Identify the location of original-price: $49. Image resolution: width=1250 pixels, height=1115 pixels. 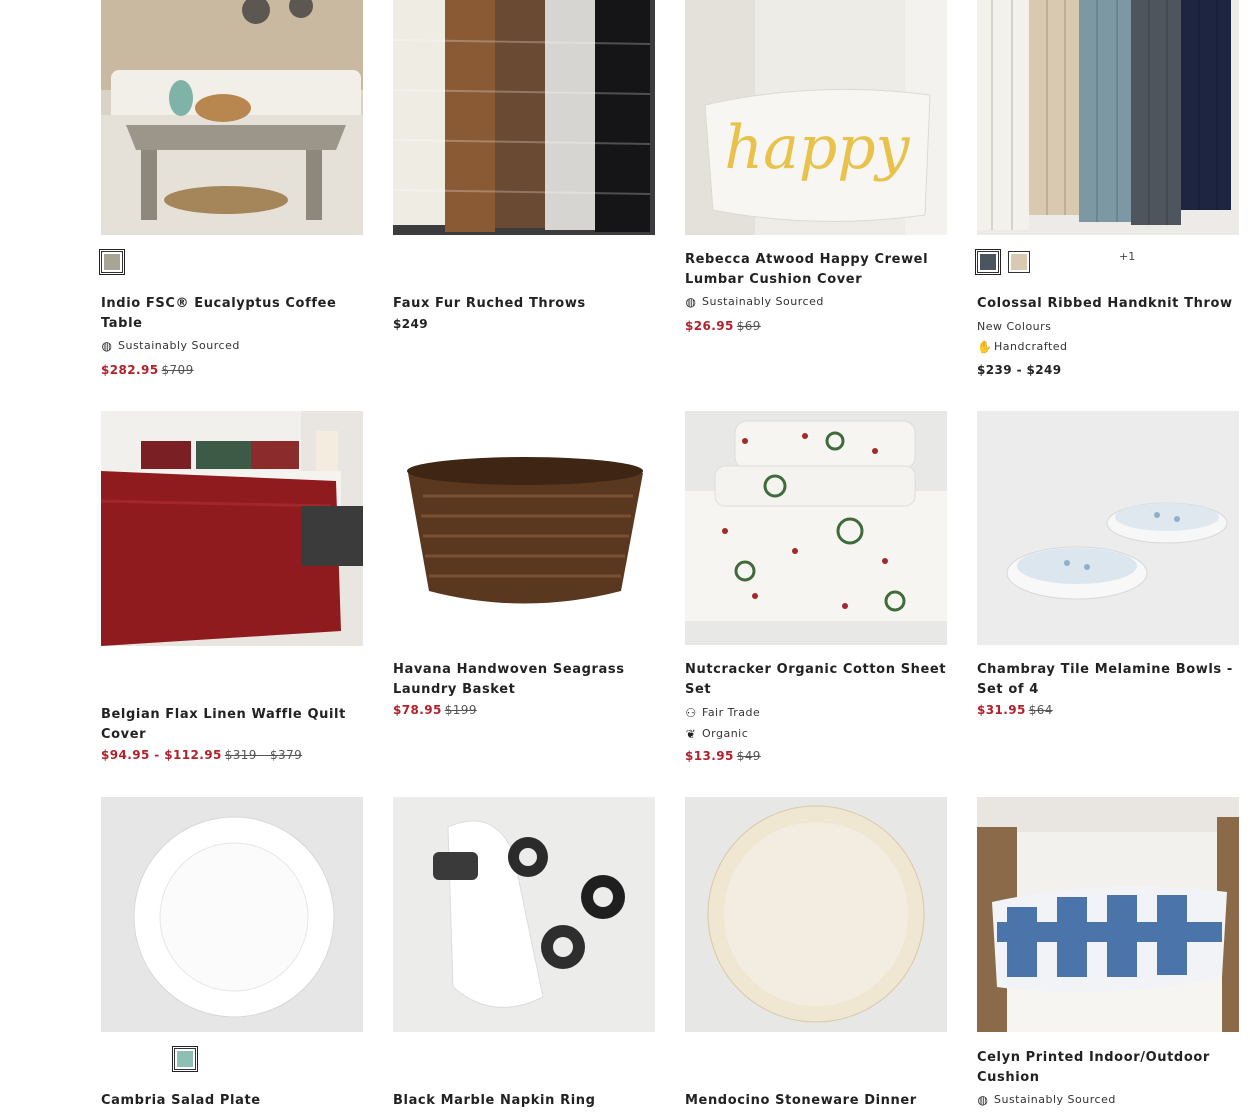
(748, 756).